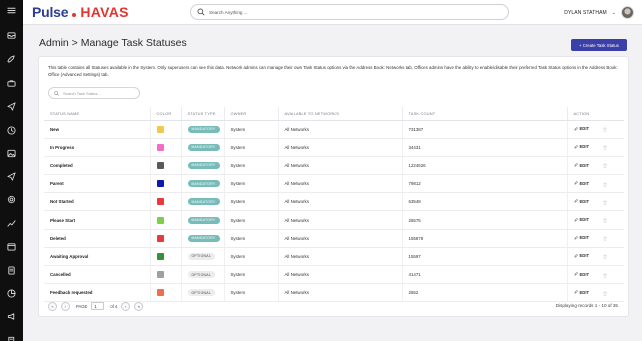  I want to click on avatar, so click(627, 12).